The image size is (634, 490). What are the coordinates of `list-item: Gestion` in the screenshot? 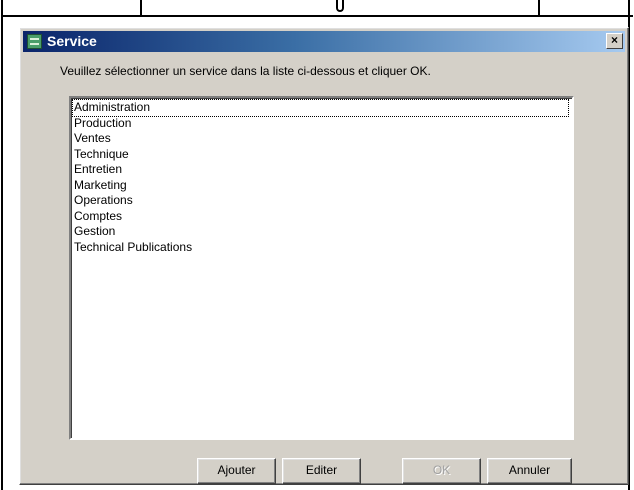 It's located at (322, 232).